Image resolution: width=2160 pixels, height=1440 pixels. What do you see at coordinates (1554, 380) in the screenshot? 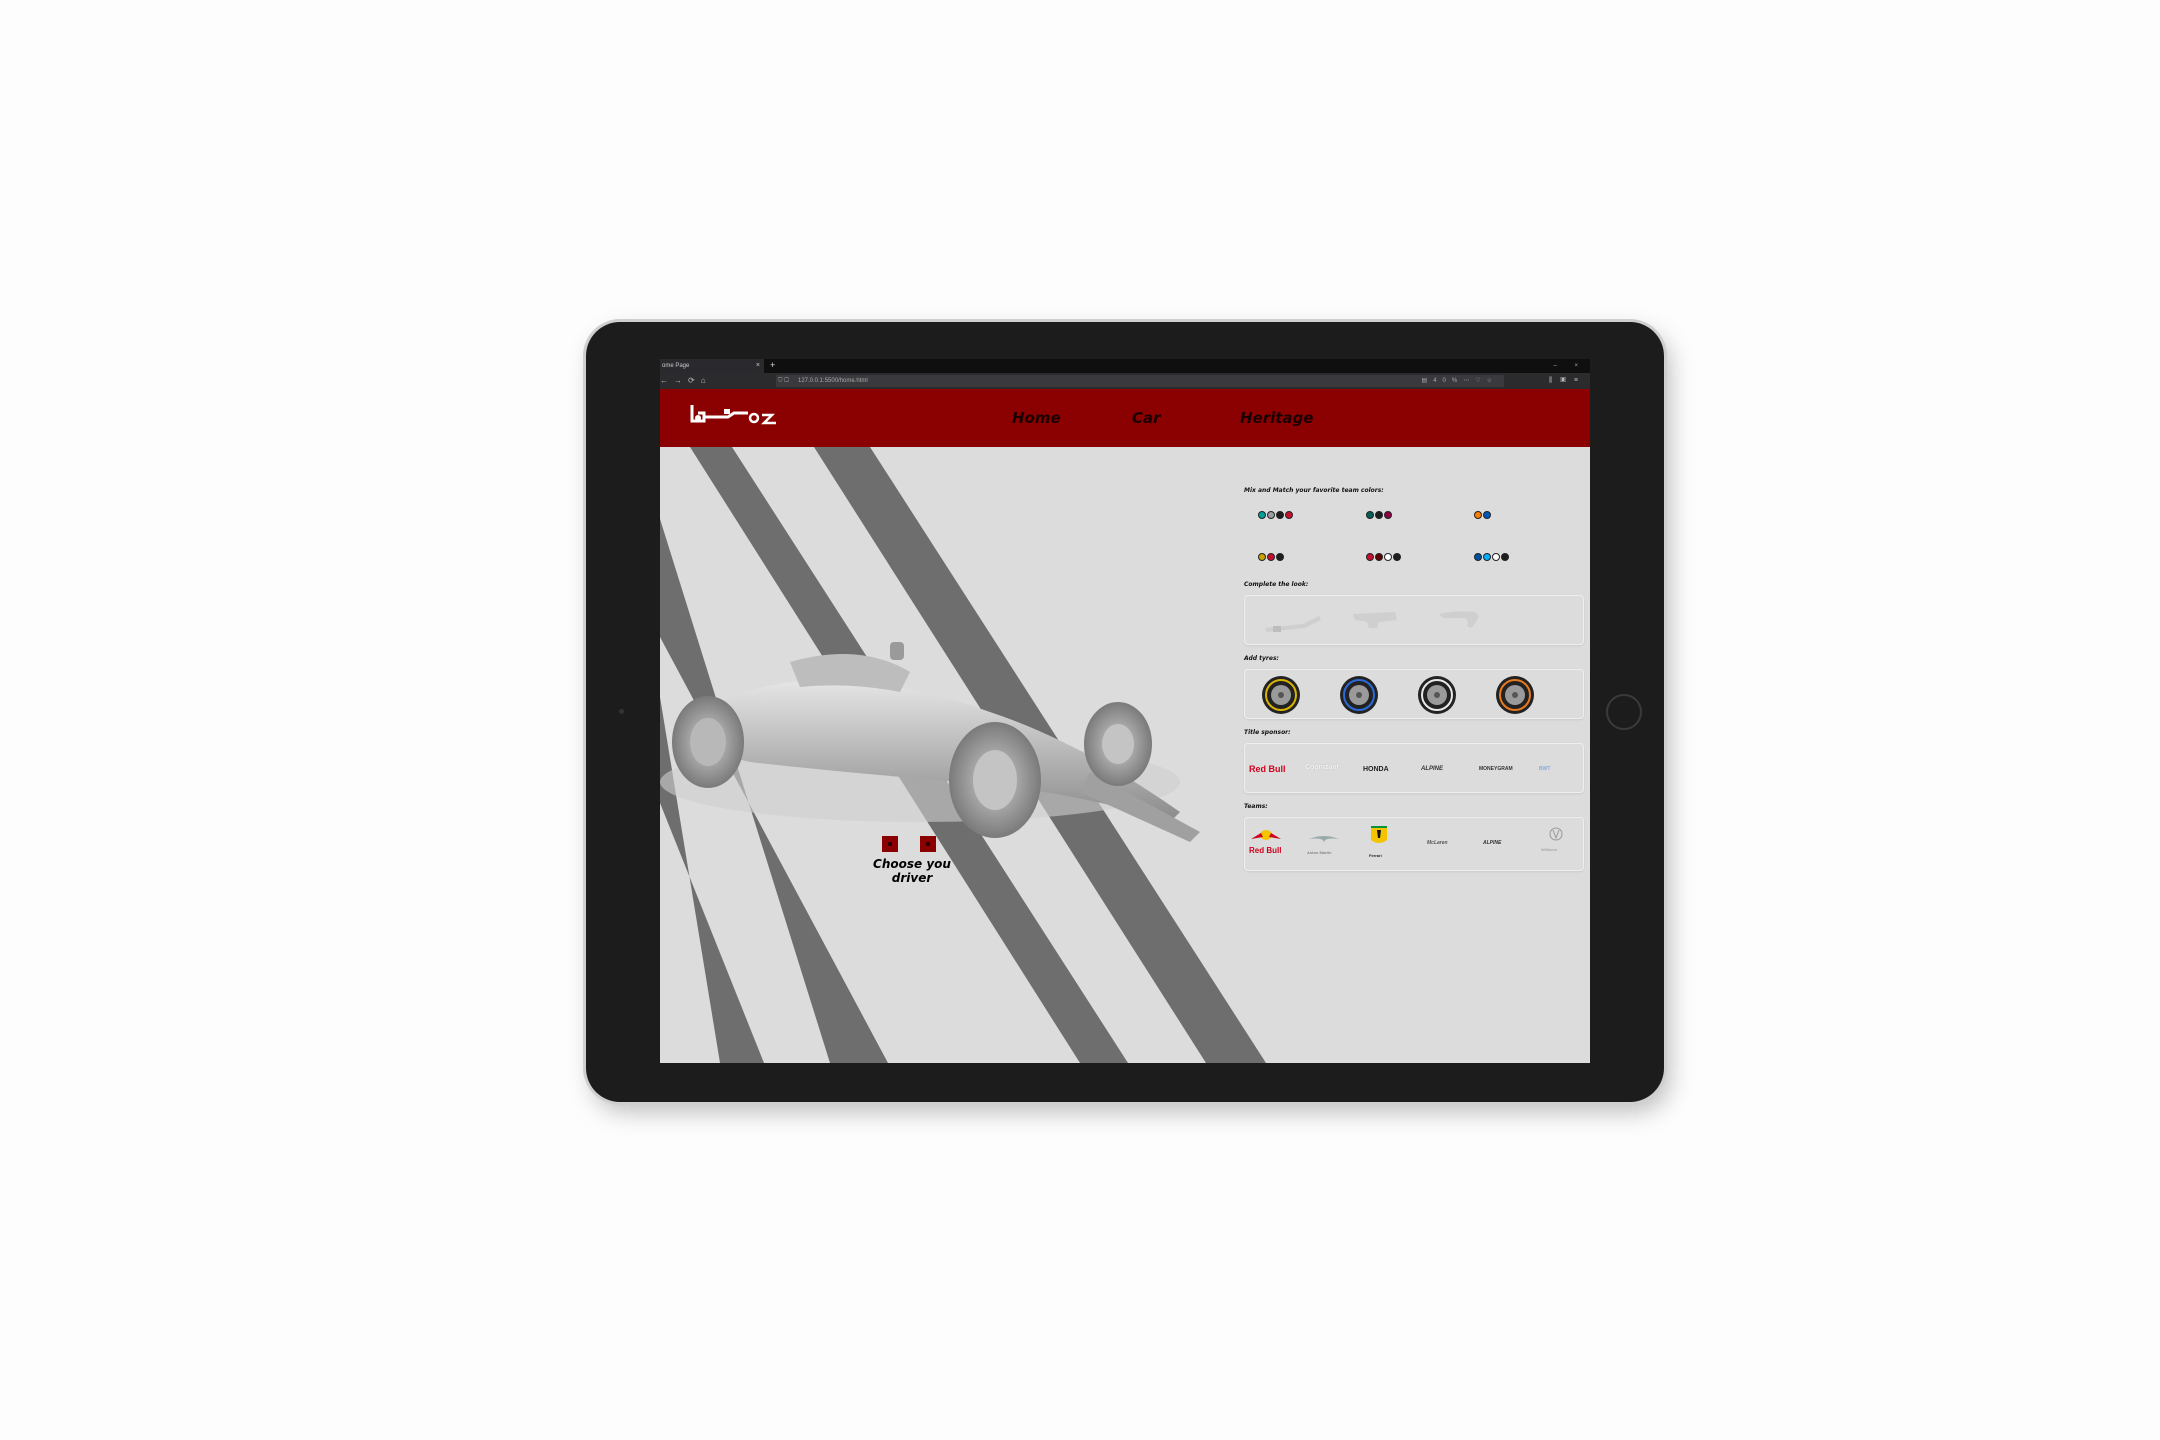
I see `library-icon: ⫼` at bounding box center [1554, 380].